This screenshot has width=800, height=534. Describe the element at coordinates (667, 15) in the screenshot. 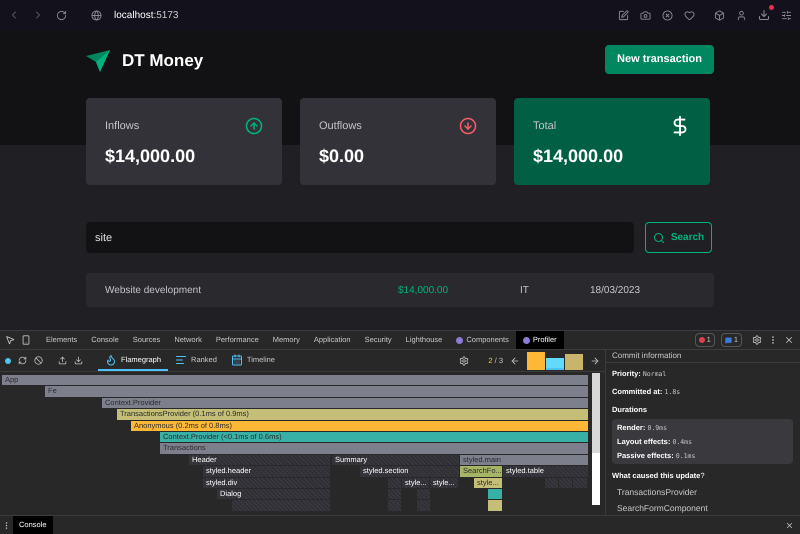

I see `block-icon` at that location.